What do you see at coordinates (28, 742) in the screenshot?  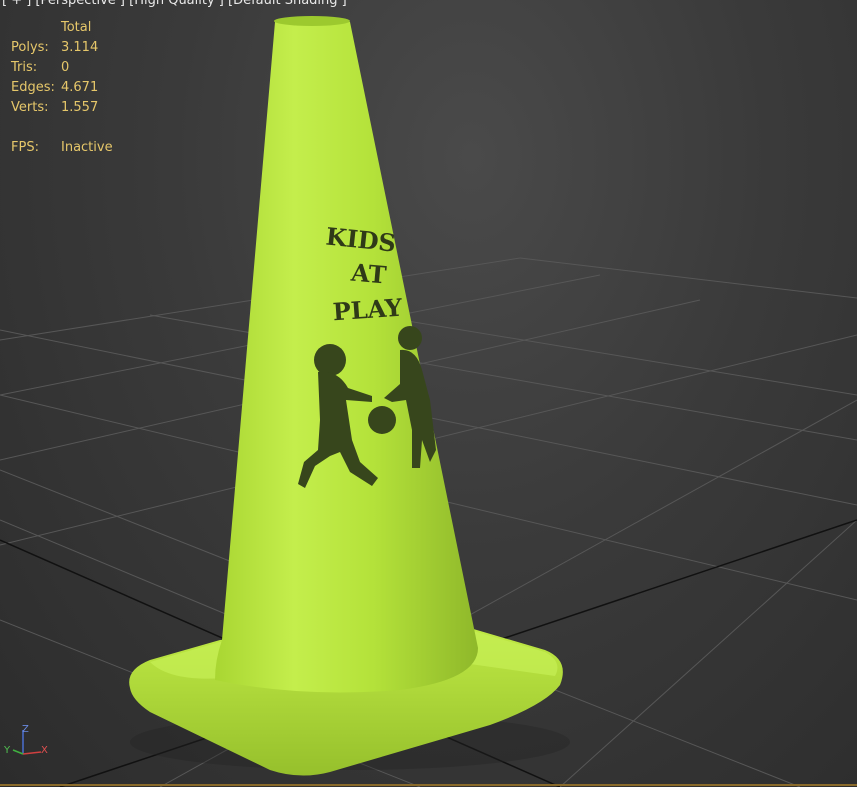 I see `axis-gizmo: Z X Y` at bounding box center [28, 742].